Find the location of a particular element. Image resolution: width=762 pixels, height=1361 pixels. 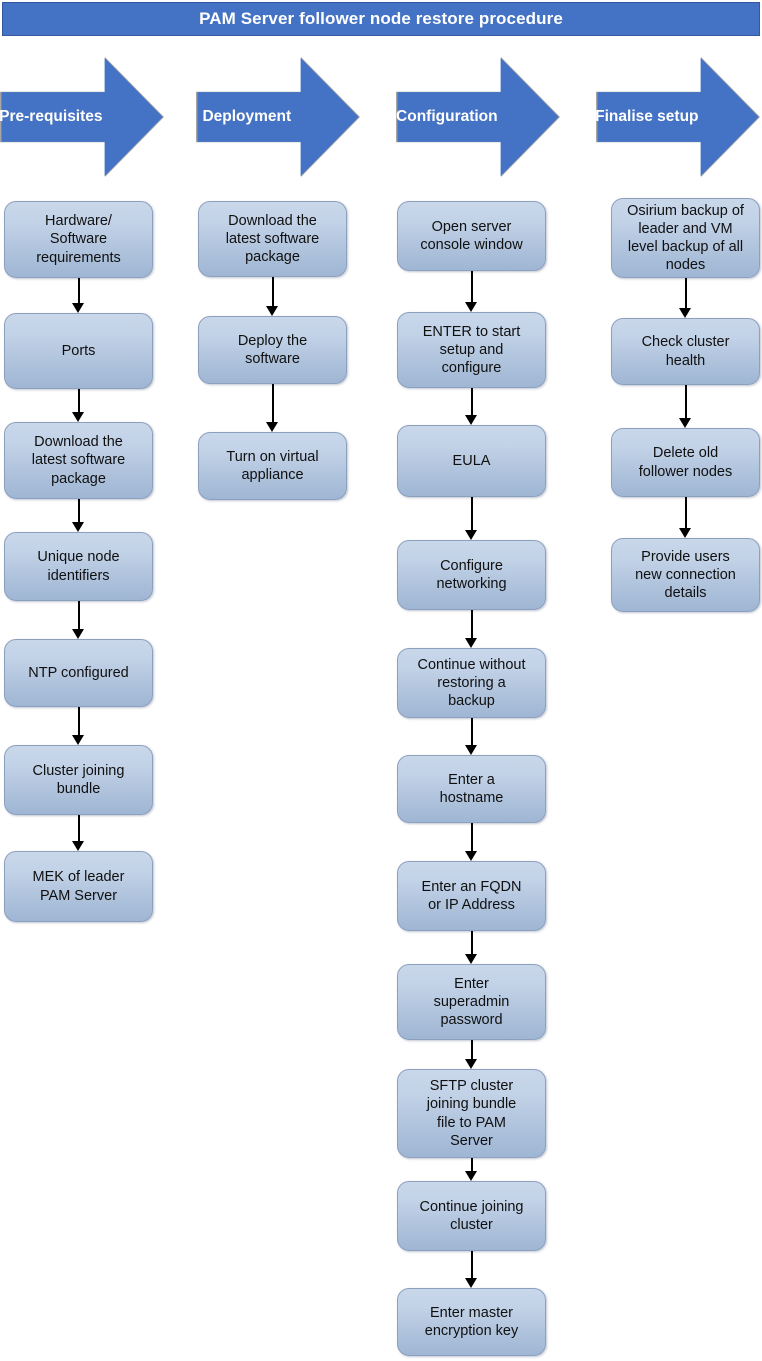

flow-step-label: Hardware/ Software requirements is located at coordinates (78, 239).